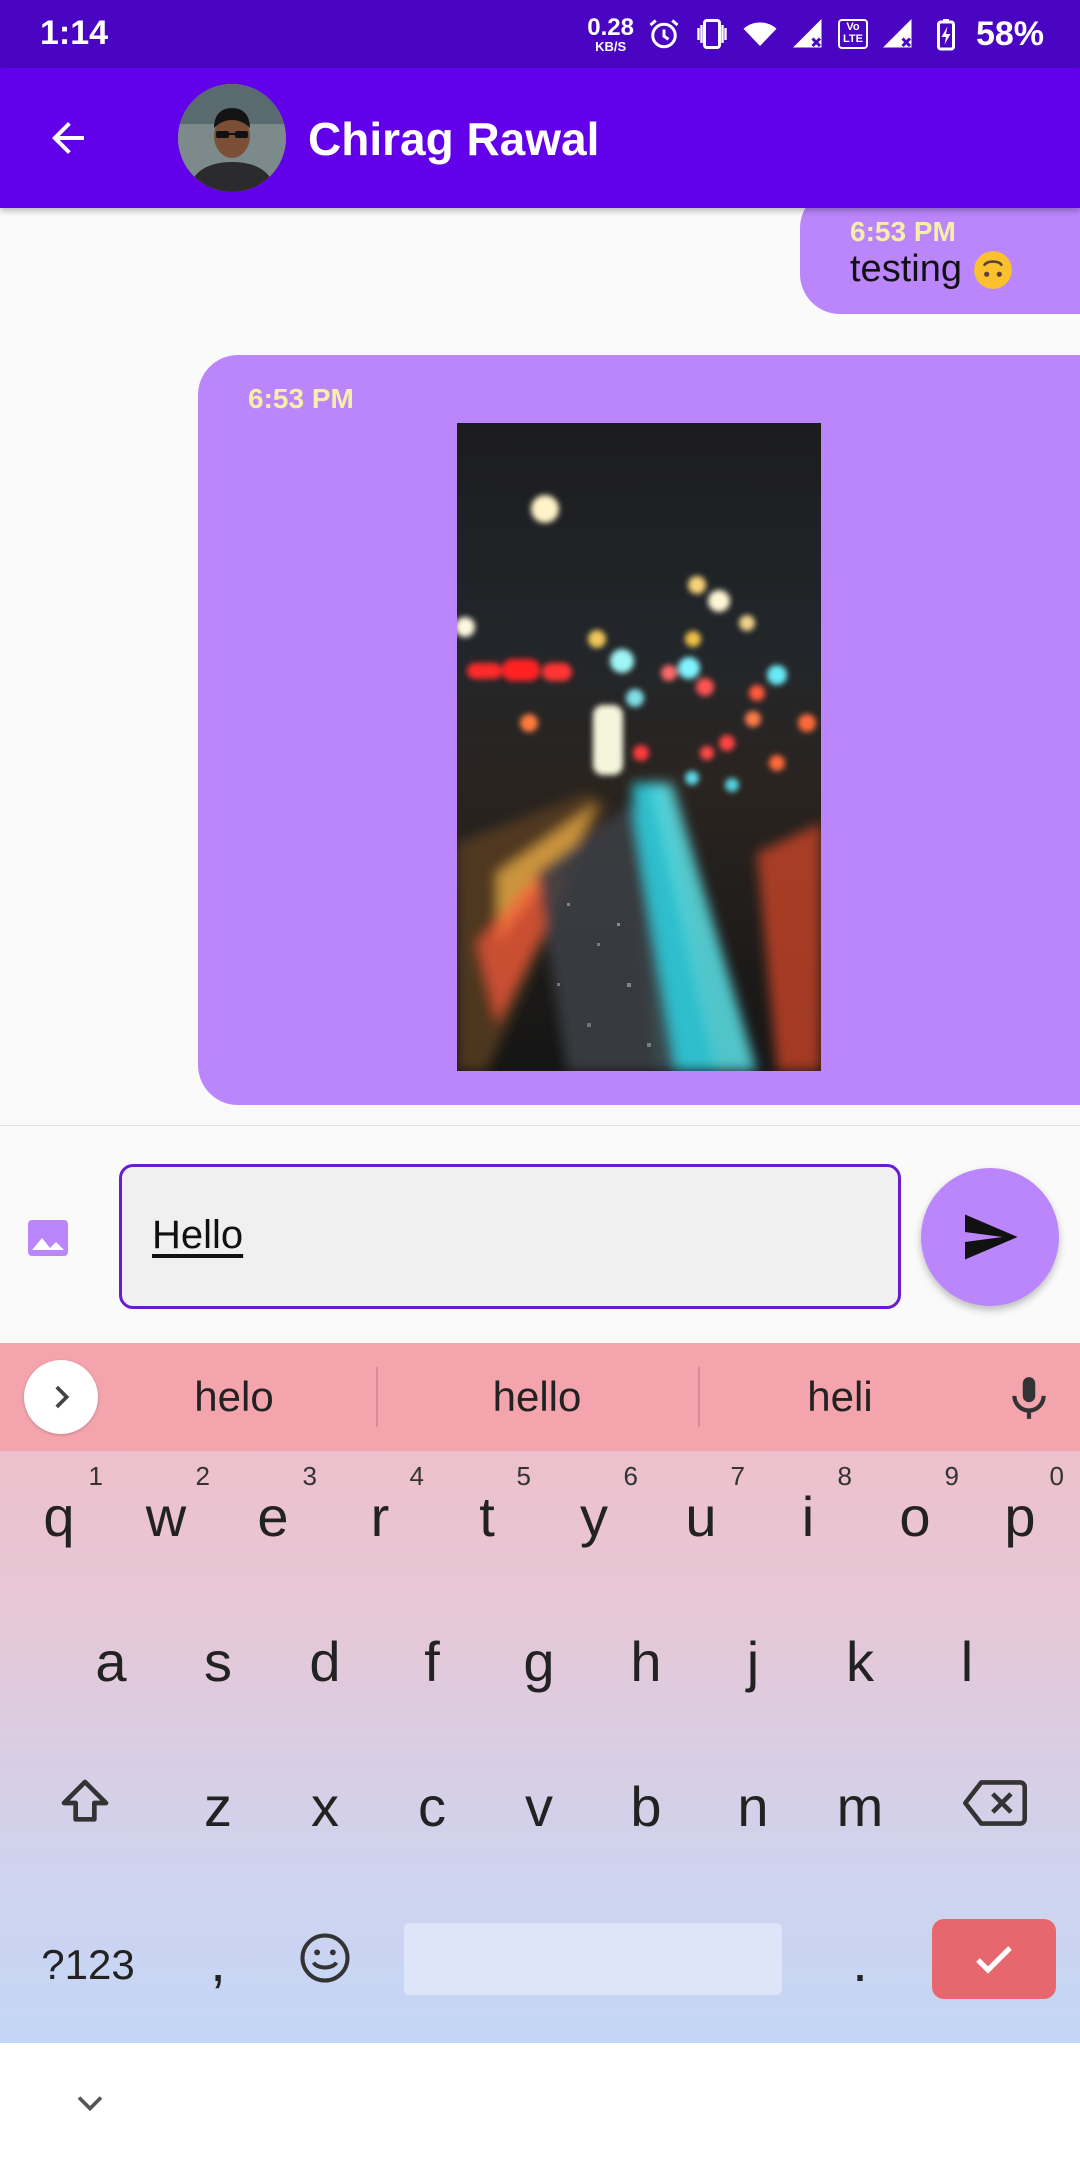  I want to click on message-bubble: 6:53 PM testing, so click(940, 261).